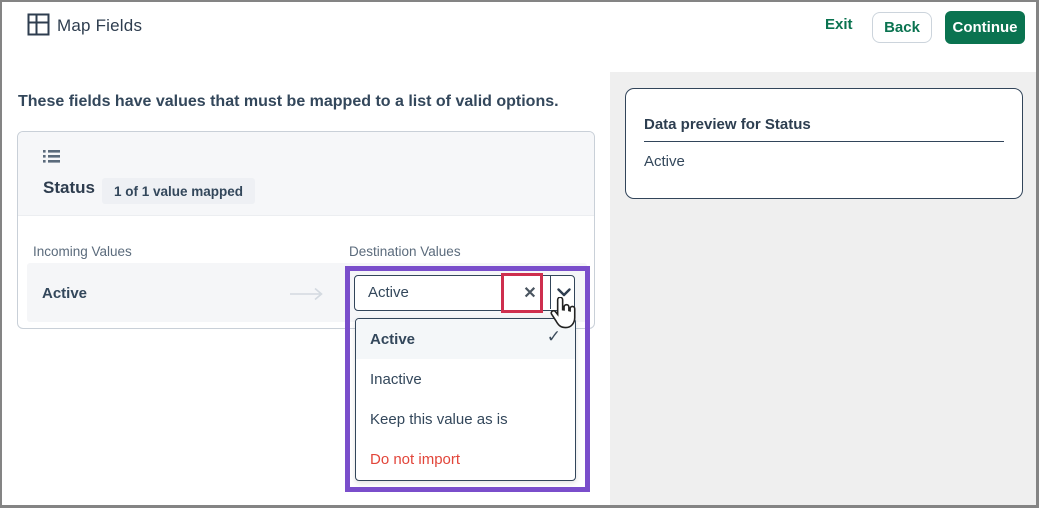  I want to click on option-label: Do not import, so click(415, 459).